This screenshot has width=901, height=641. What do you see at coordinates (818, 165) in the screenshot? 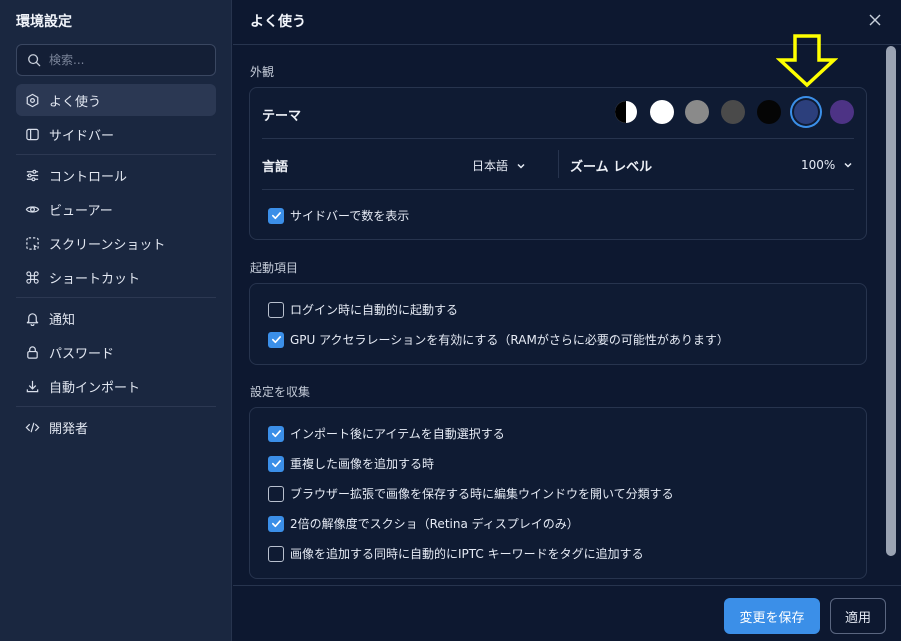
I see `zoom-value: 100%` at bounding box center [818, 165].